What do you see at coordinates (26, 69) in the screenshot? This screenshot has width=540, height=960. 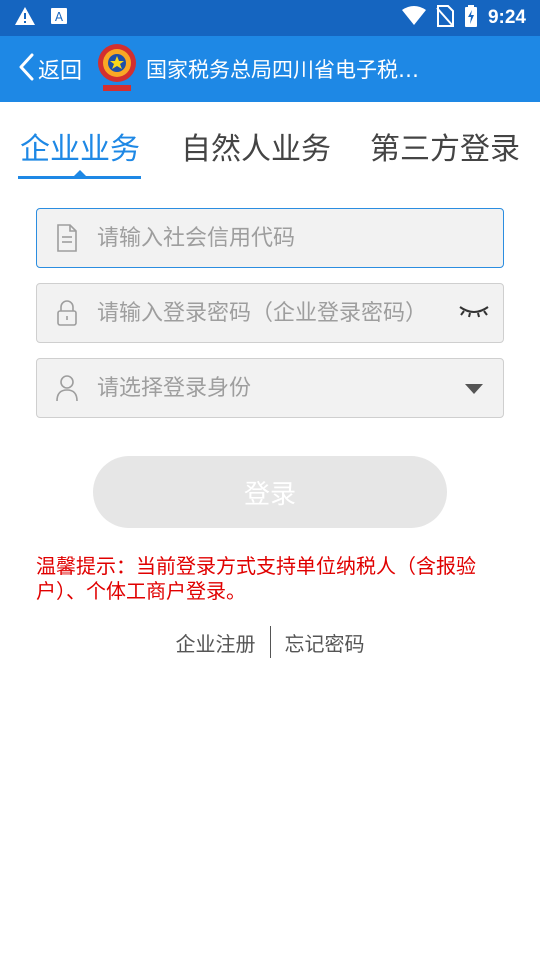 I see `chevron-left-icon` at bounding box center [26, 69].